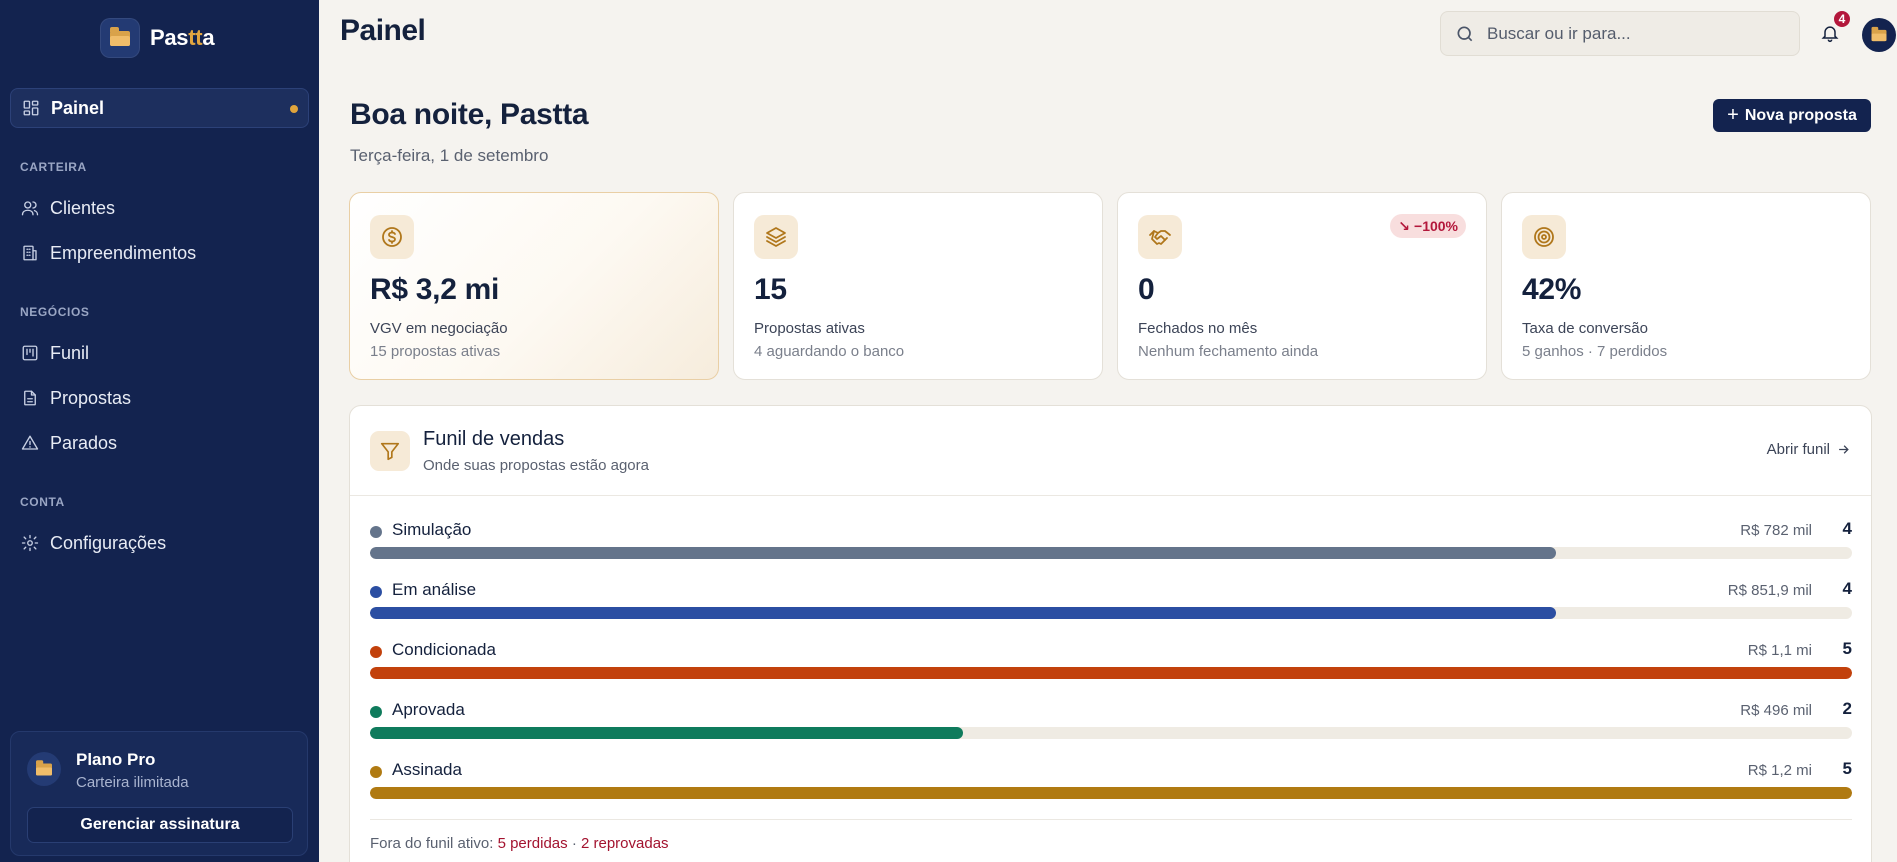  What do you see at coordinates (1585, 328) in the screenshot?
I see `stat-label: Taxa de conversão` at bounding box center [1585, 328].